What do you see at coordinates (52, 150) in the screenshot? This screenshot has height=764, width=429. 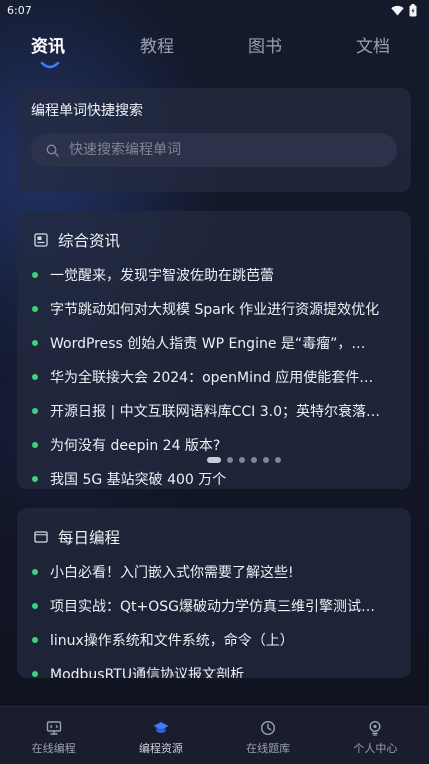 I see `search-icon` at bounding box center [52, 150].